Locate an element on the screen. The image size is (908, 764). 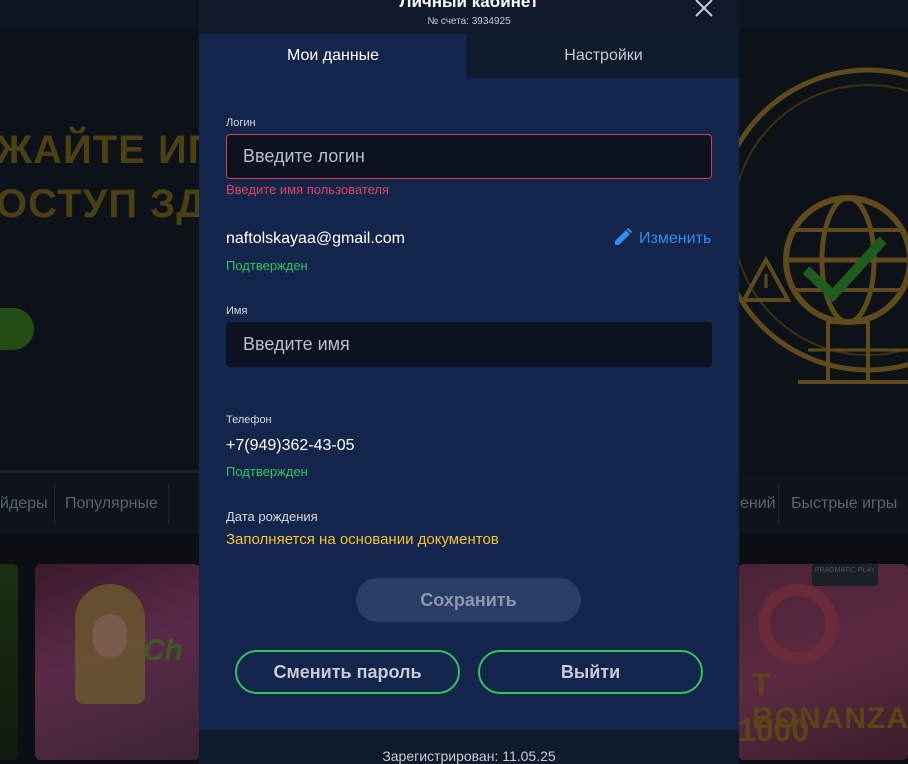
tab-my-data: Мои данные is located at coordinates (333, 56).